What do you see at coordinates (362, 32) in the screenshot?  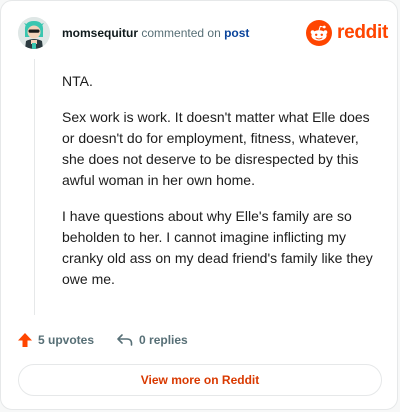 I see `reddit-wordmark: reddit` at bounding box center [362, 32].